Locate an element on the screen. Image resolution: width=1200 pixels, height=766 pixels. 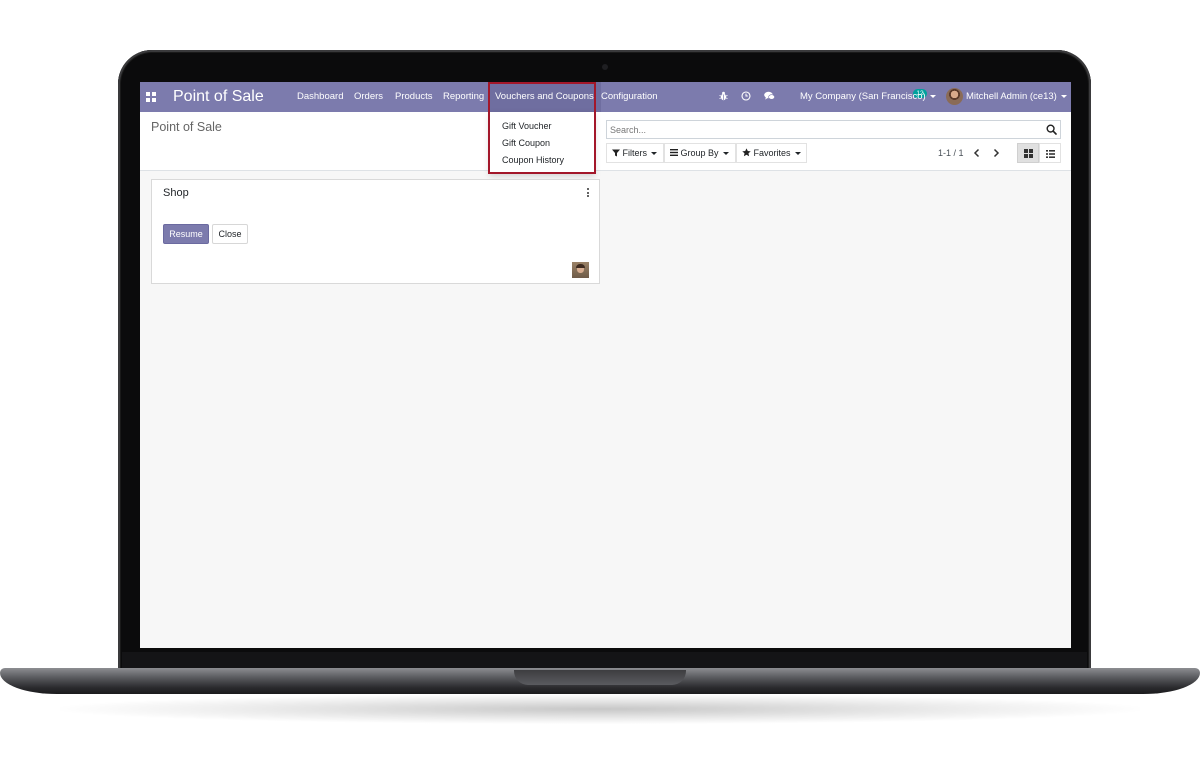
group-by-label: Group By is located at coordinates (699, 153).